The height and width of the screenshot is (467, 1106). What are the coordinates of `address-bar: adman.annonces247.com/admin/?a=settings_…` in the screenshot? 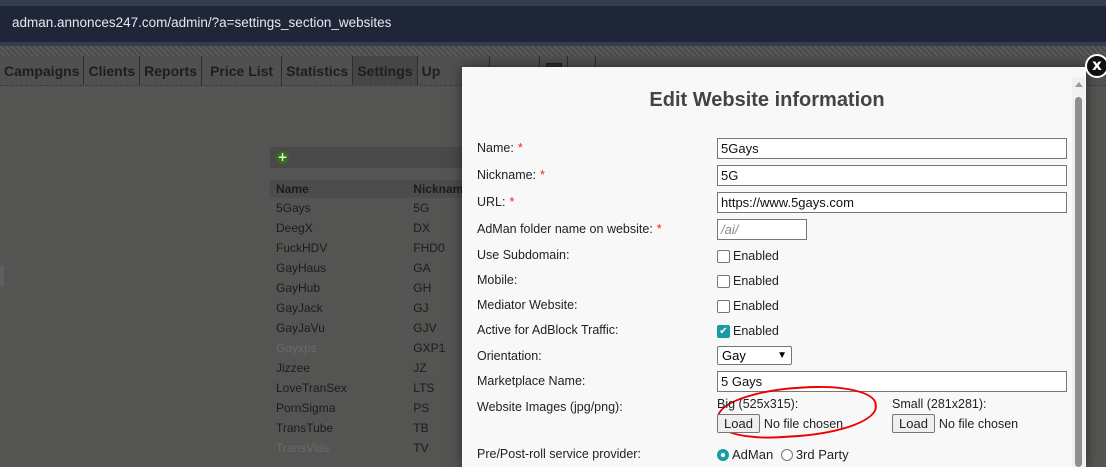 It's located at (553, 23).